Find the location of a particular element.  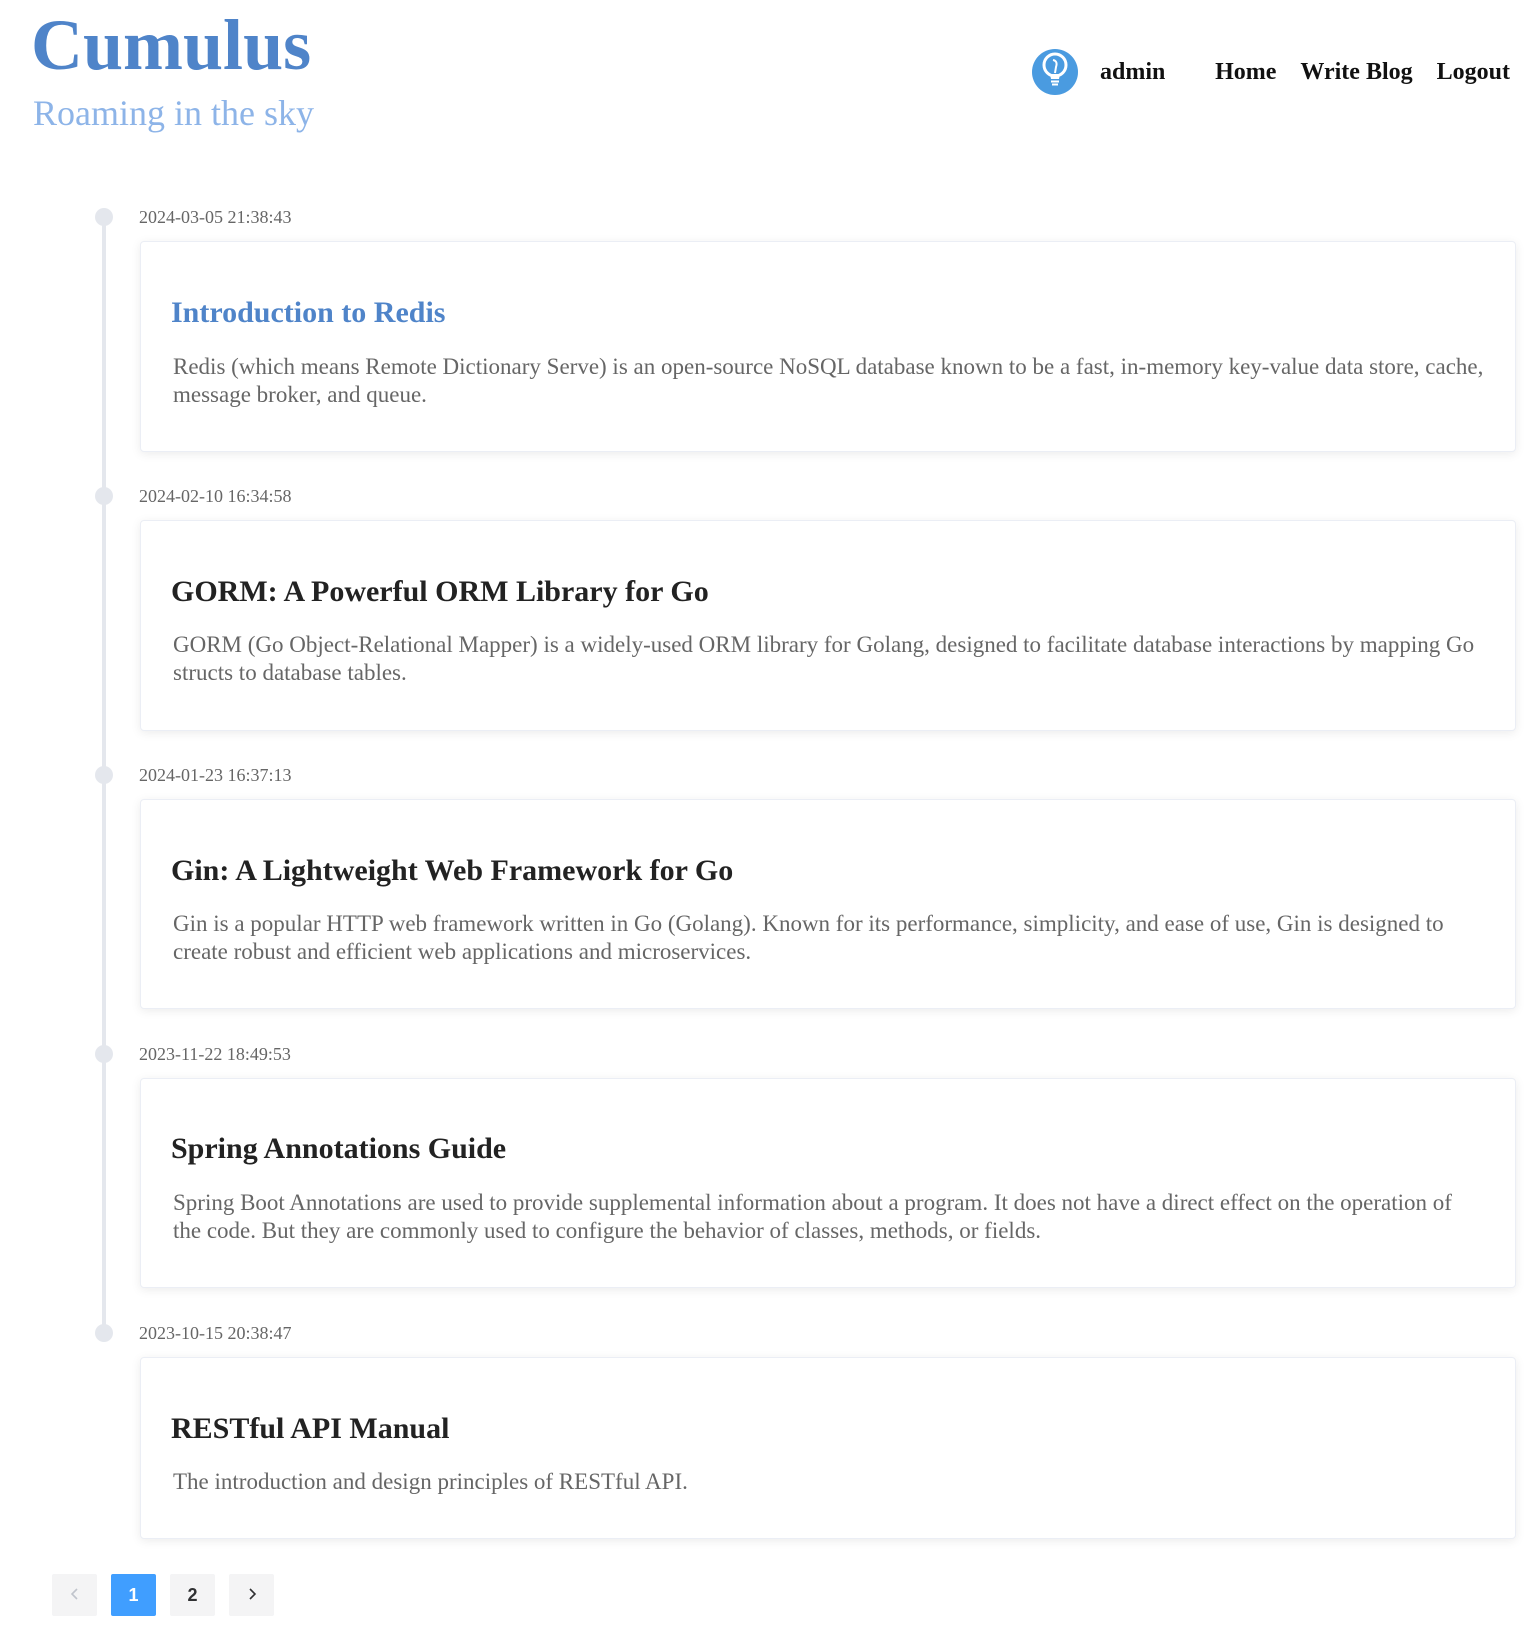

site-title: Cumulus is located at coordinates (171, 45).